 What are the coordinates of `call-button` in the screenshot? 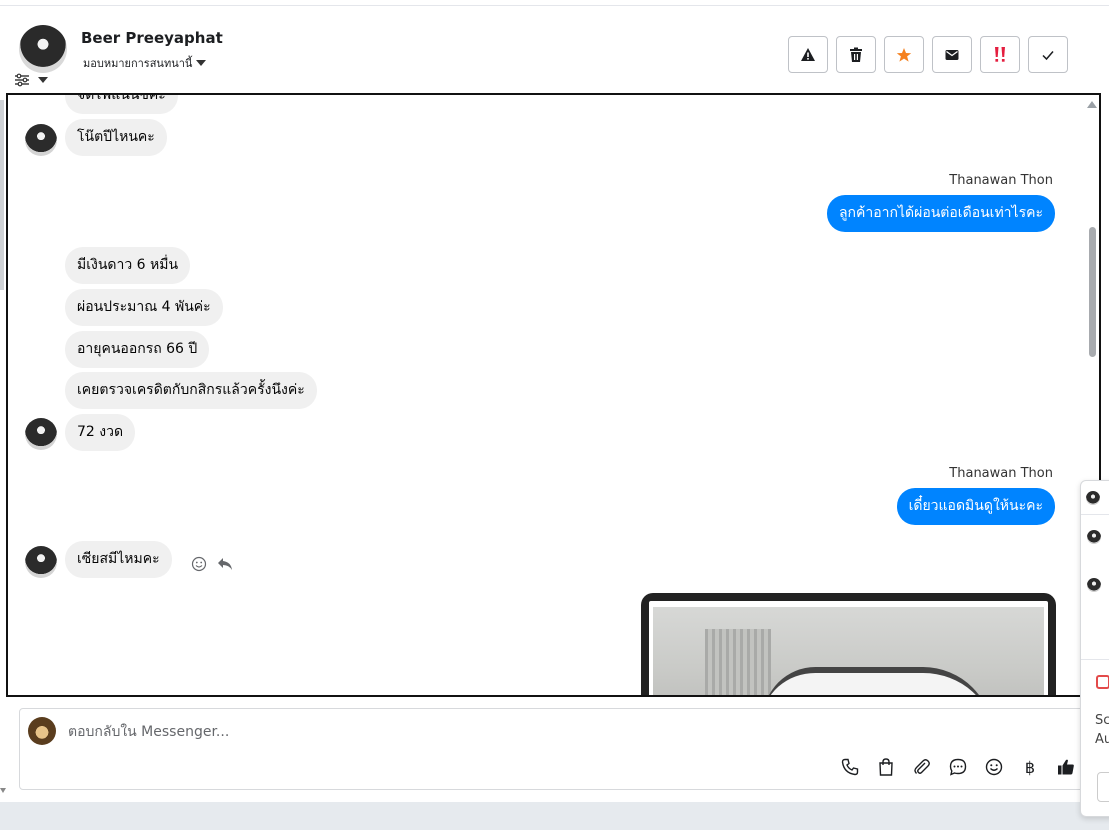 It's located at (850, 767).